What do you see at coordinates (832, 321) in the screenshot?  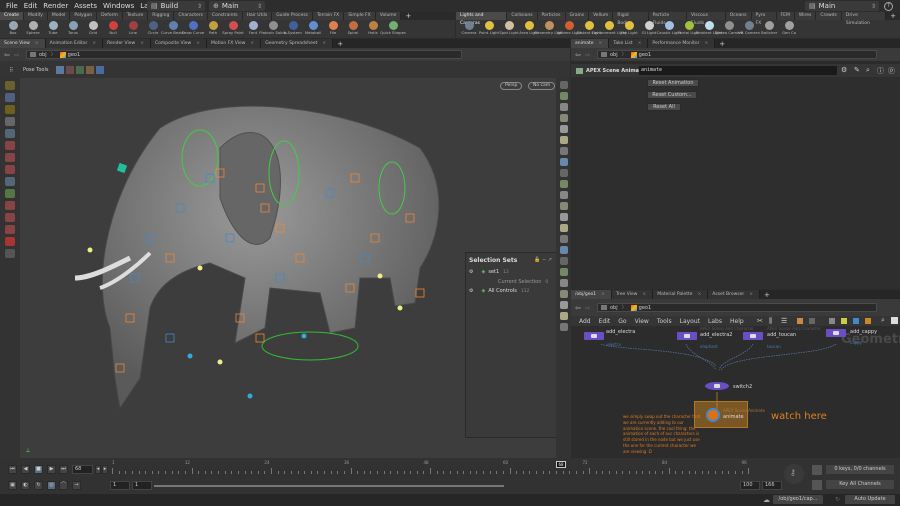 I see `image-icon` at bounding box center [832, 321].